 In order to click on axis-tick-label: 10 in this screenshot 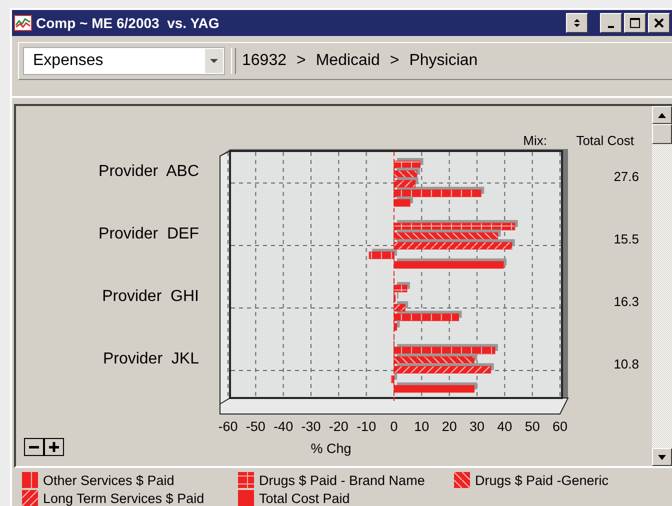, I will do `click(422, 426)`.